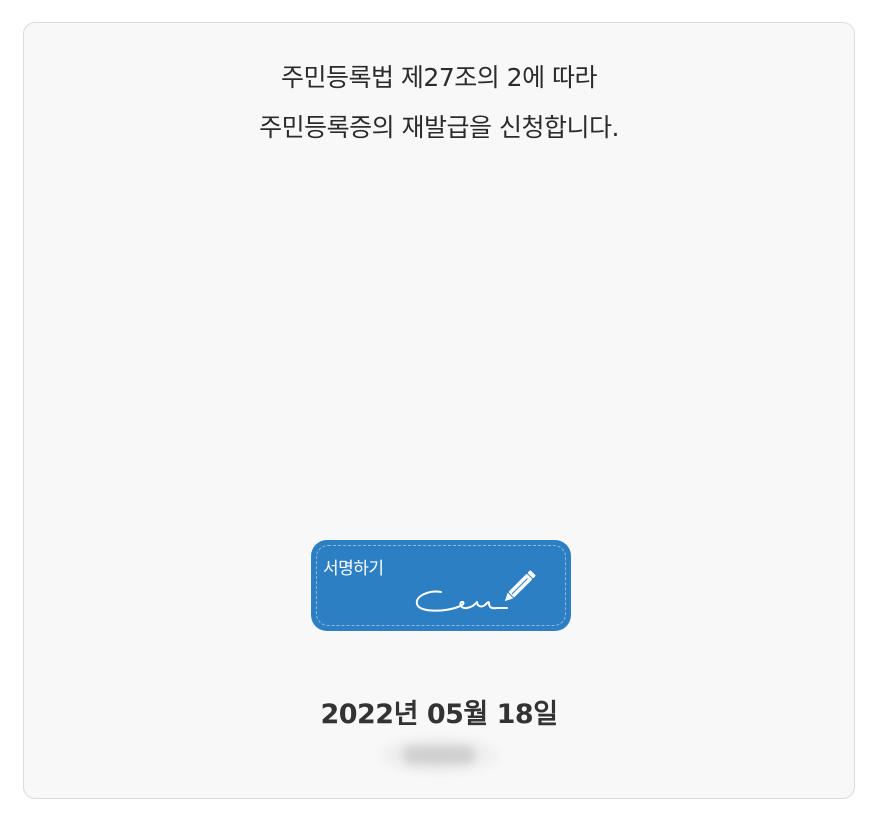 This screenshot has width=878, height=820. What do you see at coordinates (475, 591) in the screenshot?
I see `signature-pen-icon` at bounding box center [475, 591].